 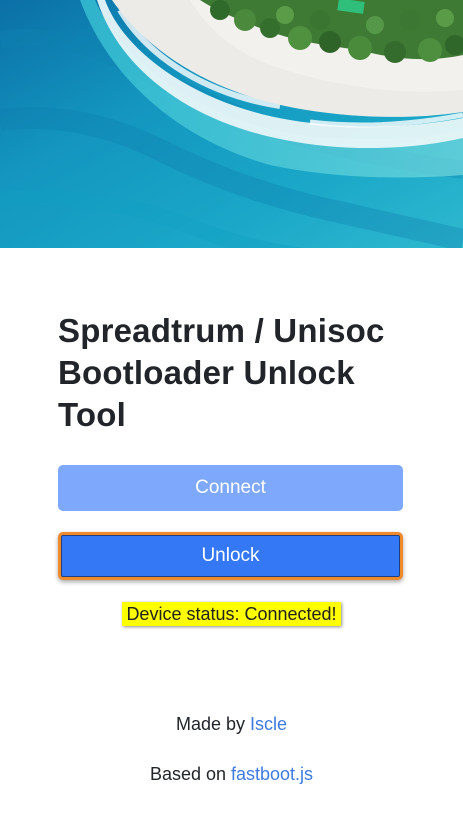 I want to click on author-link: Iscle, so click(x=268, y=724).